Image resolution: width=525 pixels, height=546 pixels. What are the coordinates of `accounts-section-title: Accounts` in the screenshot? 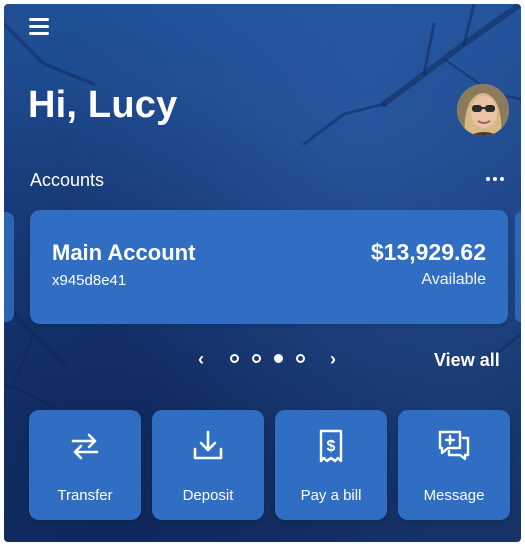 It's located at (67, 180).